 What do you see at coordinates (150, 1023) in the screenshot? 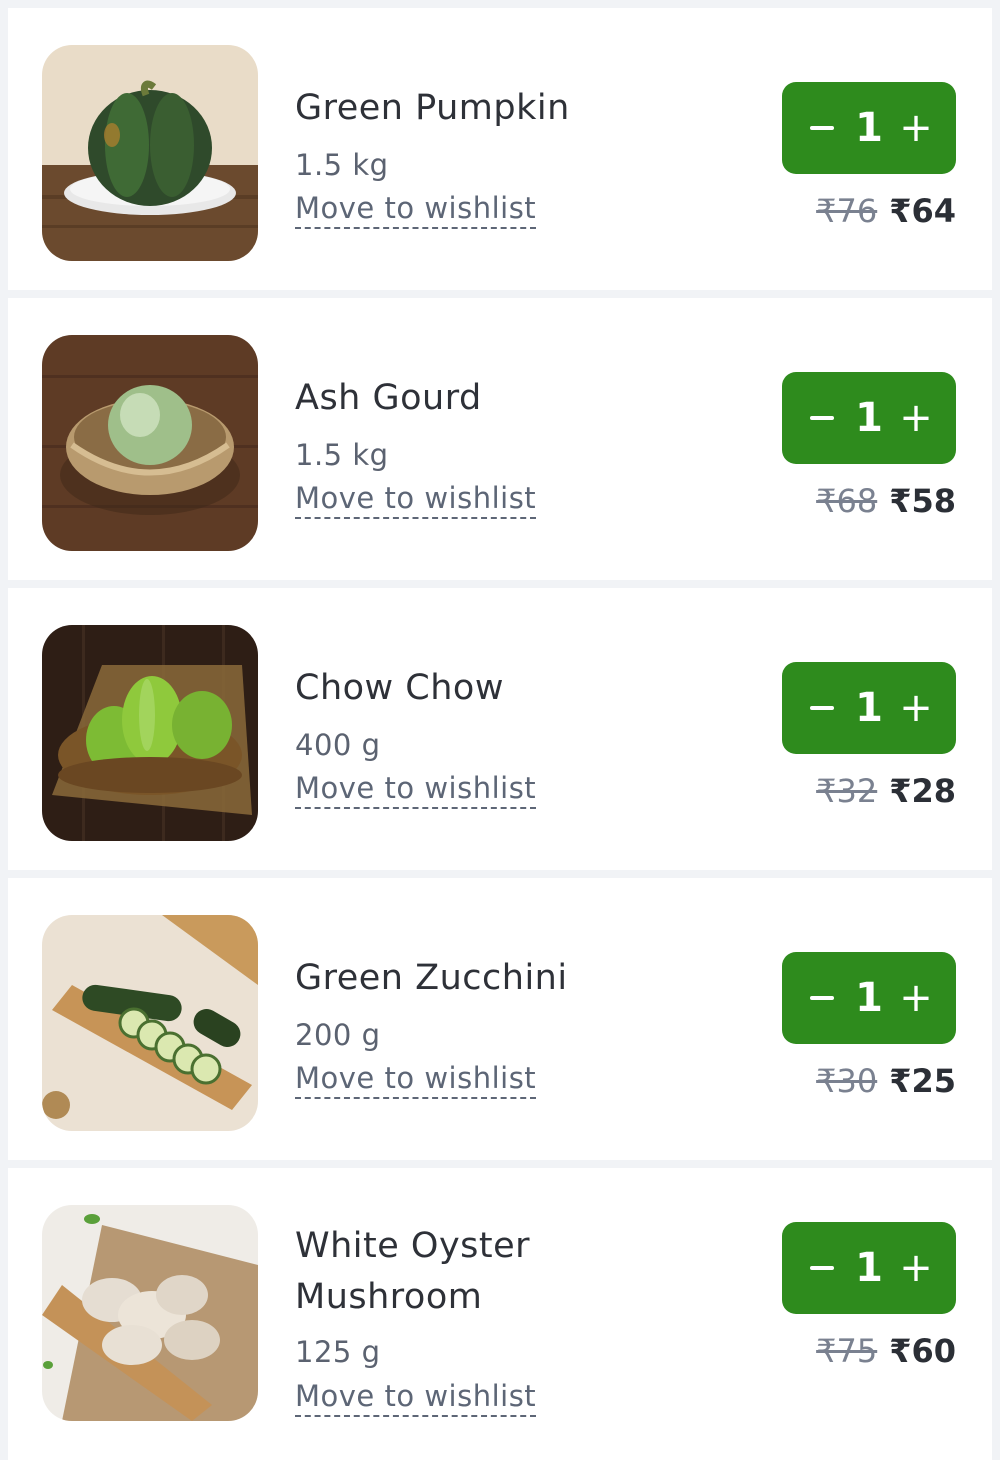
I see `zucchini-image` at bounding box center [150, 1023].